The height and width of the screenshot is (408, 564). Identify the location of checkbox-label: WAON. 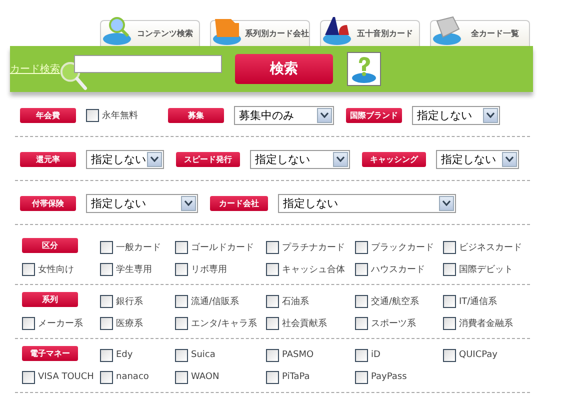
(205, 377).